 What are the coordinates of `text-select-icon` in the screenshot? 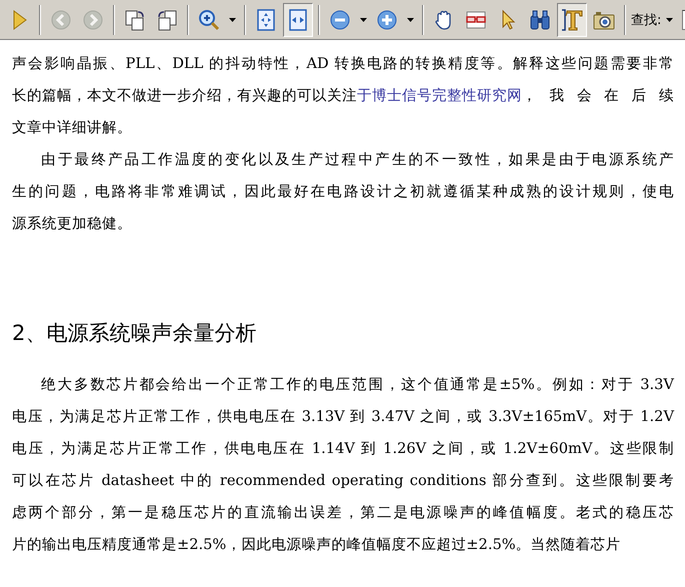 It's located at (572, 20).